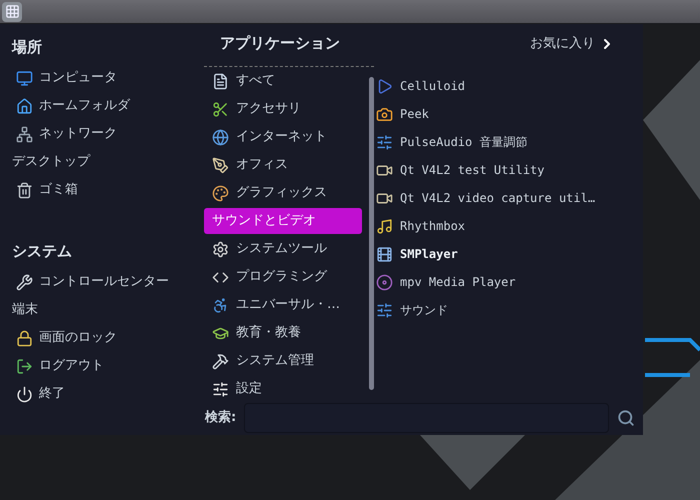 The height and width of the screenshot is (500, 700). Describe the element at coordinates (509, 254) in the screenshot. I see `app-item: SMPlayer` at that location.